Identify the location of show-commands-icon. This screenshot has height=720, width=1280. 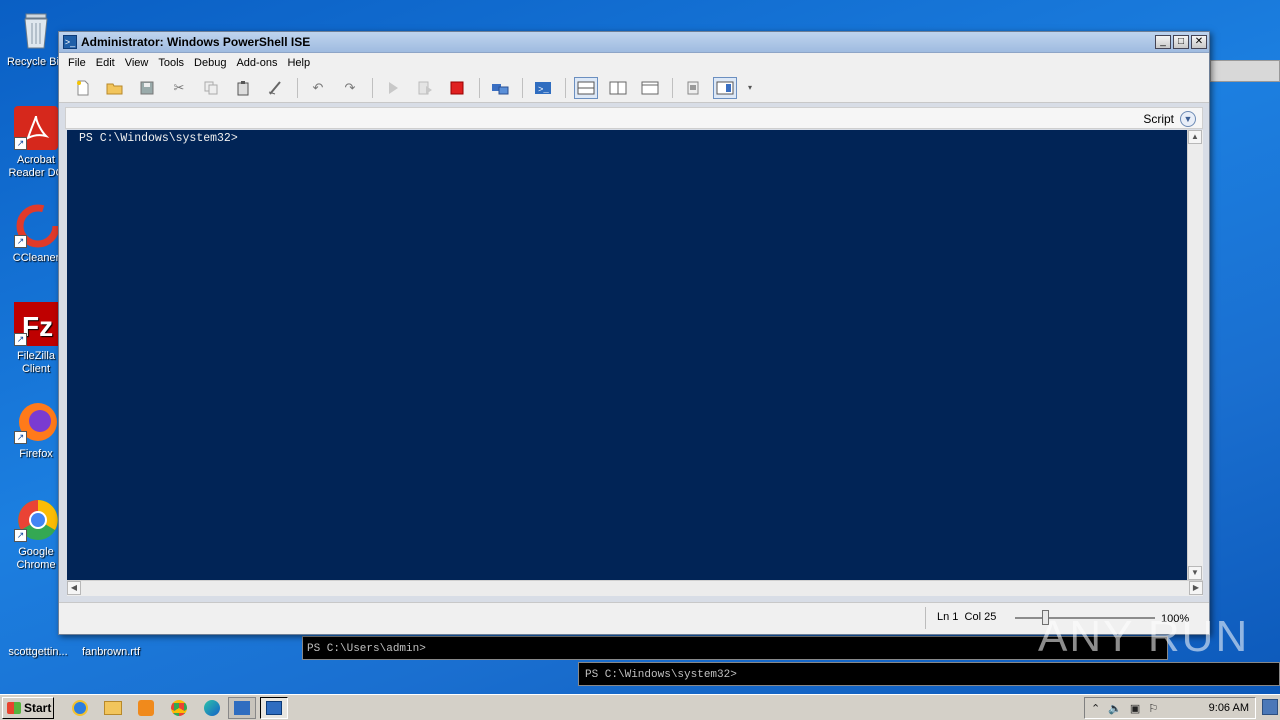
(693, 88).